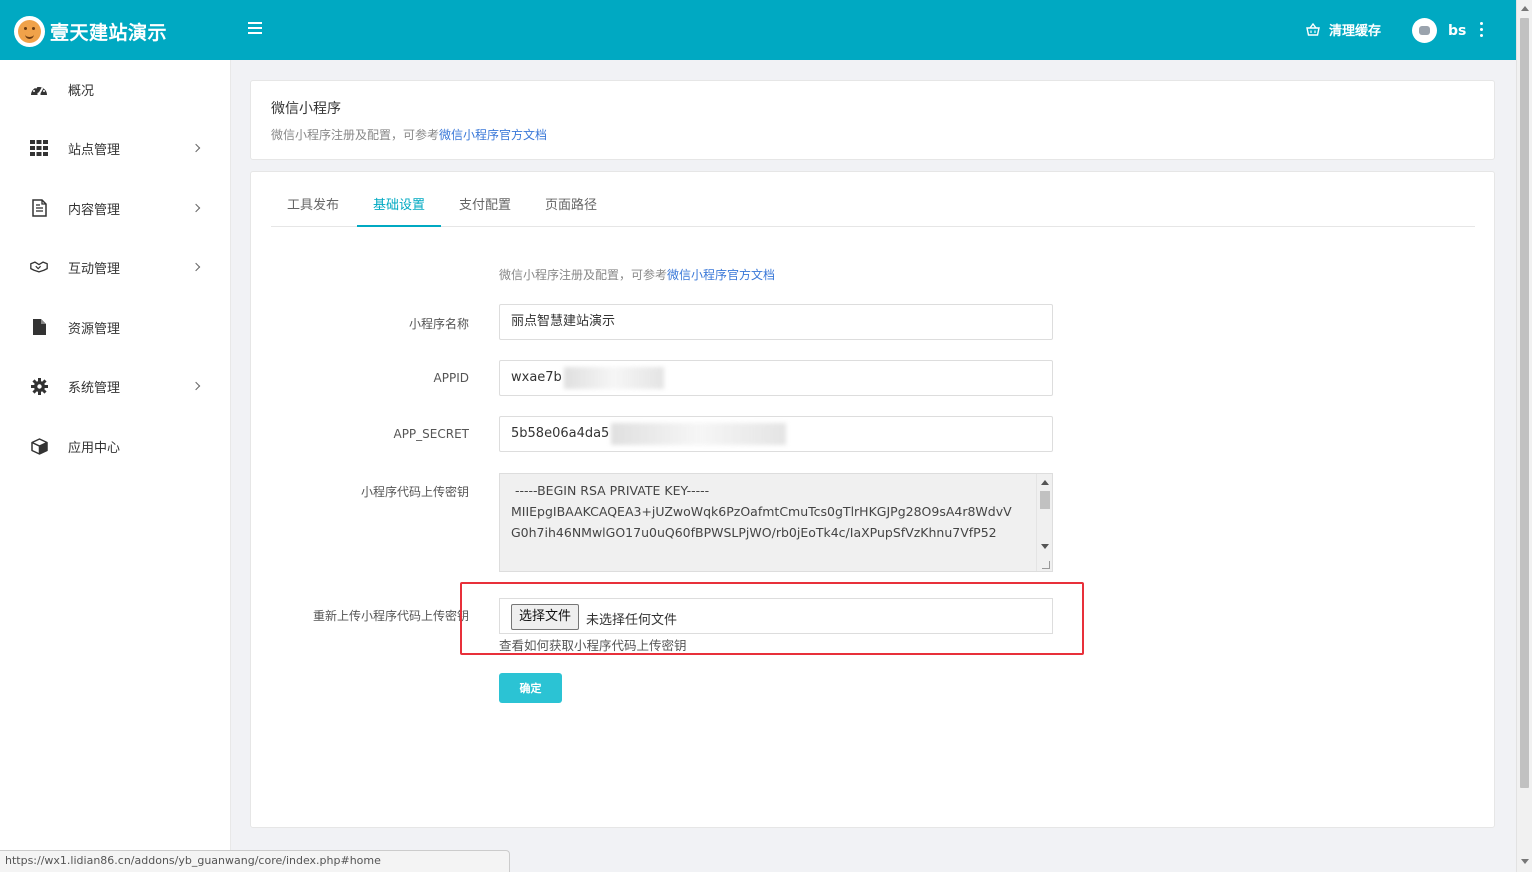 Image resolution: width=1532 pixels, height=872 pixels. Describe the element at coordinates (255, 29) in the screenshot. I see `menu-toggle-icon` at that location.